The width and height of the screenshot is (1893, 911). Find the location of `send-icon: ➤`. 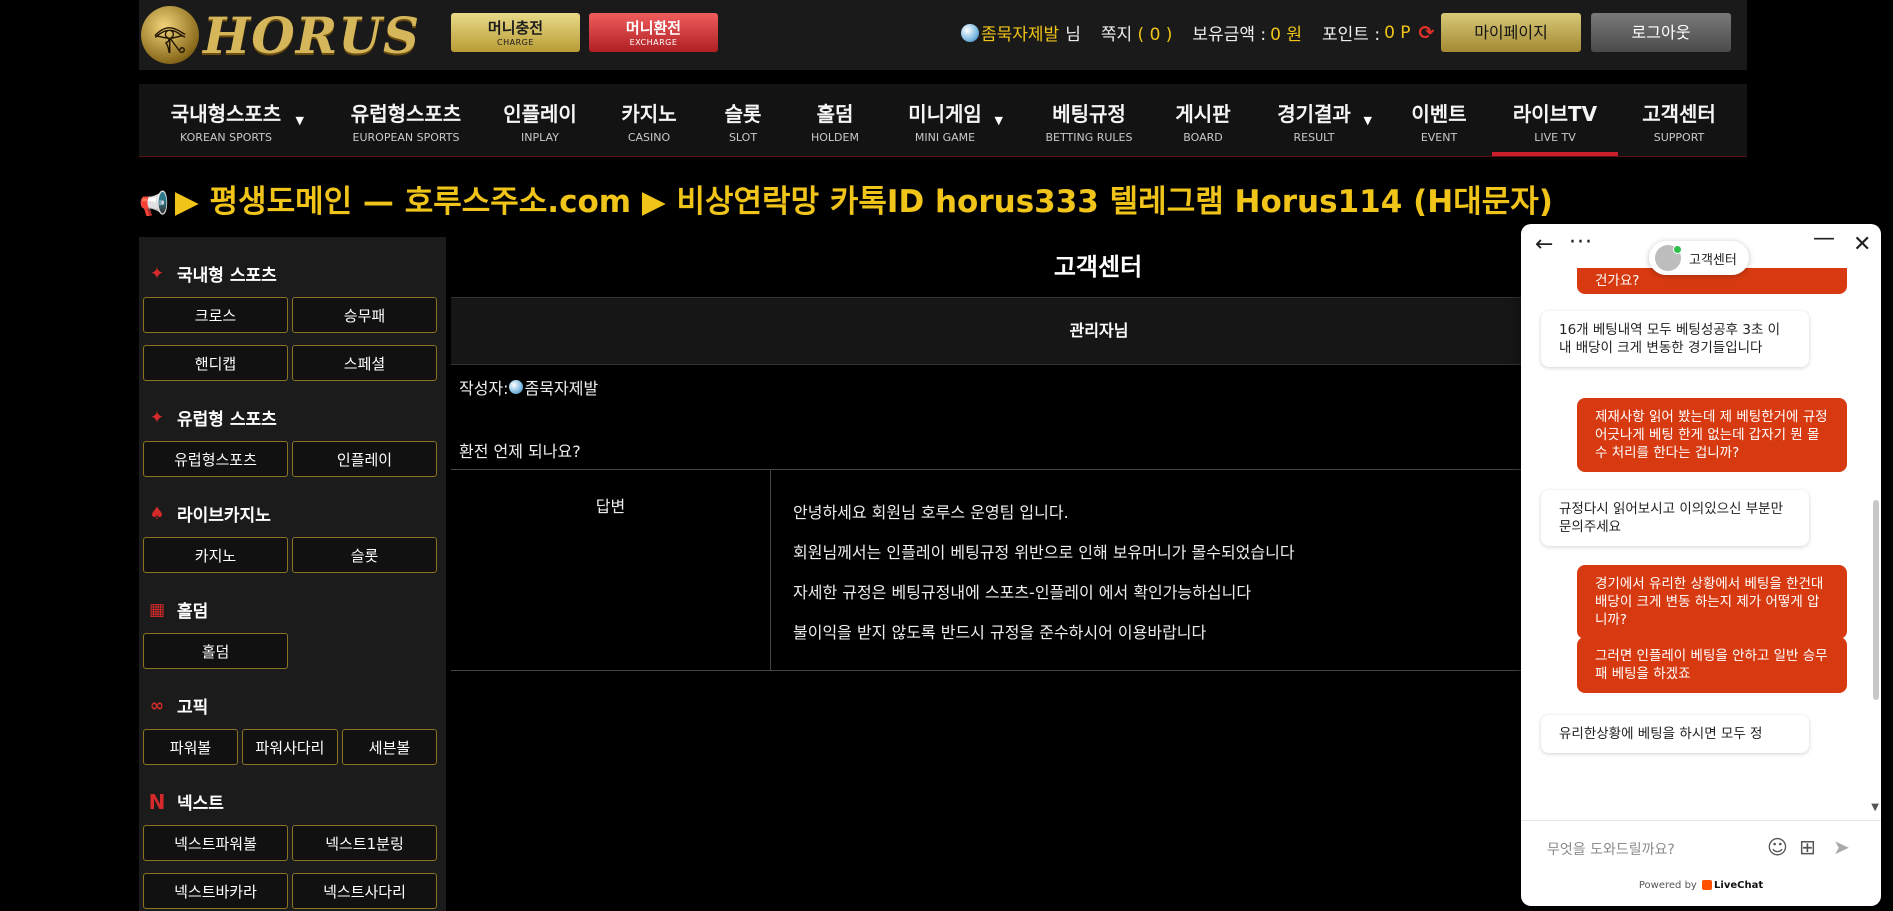

send-icon: ➤ is located at coordinates (1841, 847).